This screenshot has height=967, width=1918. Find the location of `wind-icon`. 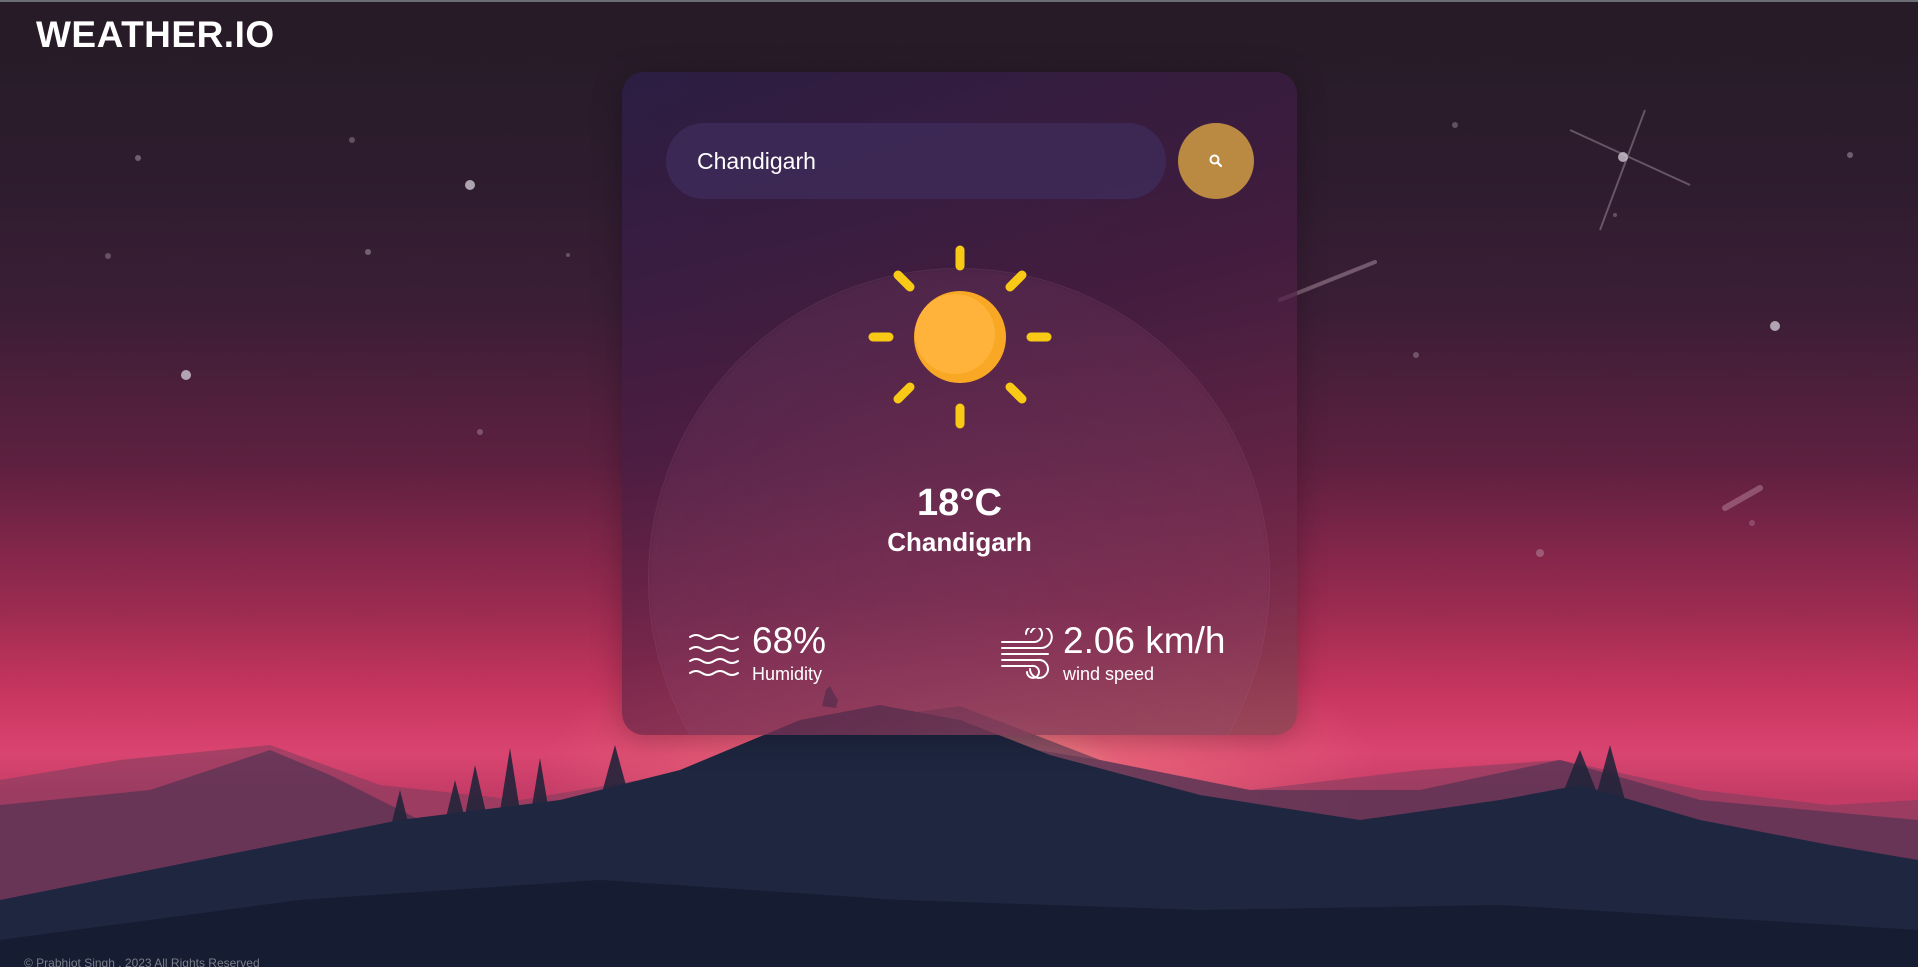

wind-icon is located at coordinates (1027, 653).